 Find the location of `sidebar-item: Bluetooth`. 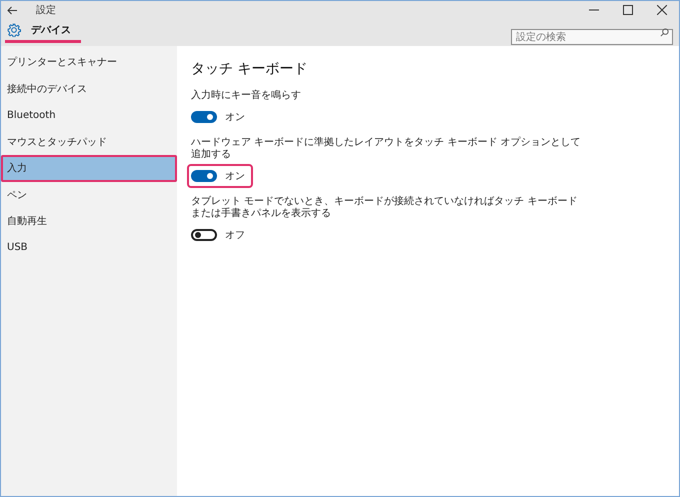

sidebar-item: Bluetooth is located at coordinates (89, 115).